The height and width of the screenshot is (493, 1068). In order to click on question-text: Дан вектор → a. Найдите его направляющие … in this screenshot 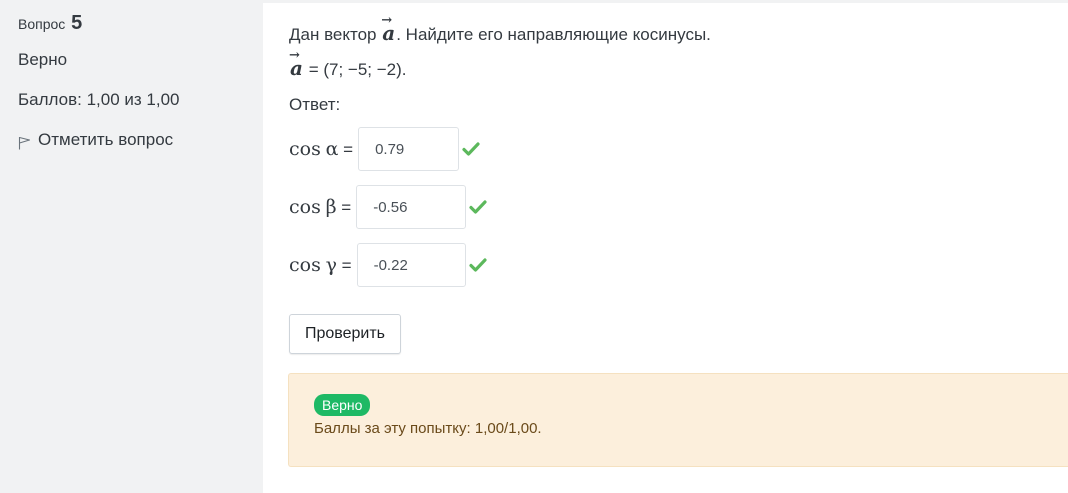, I will do `click(500, 29)`.